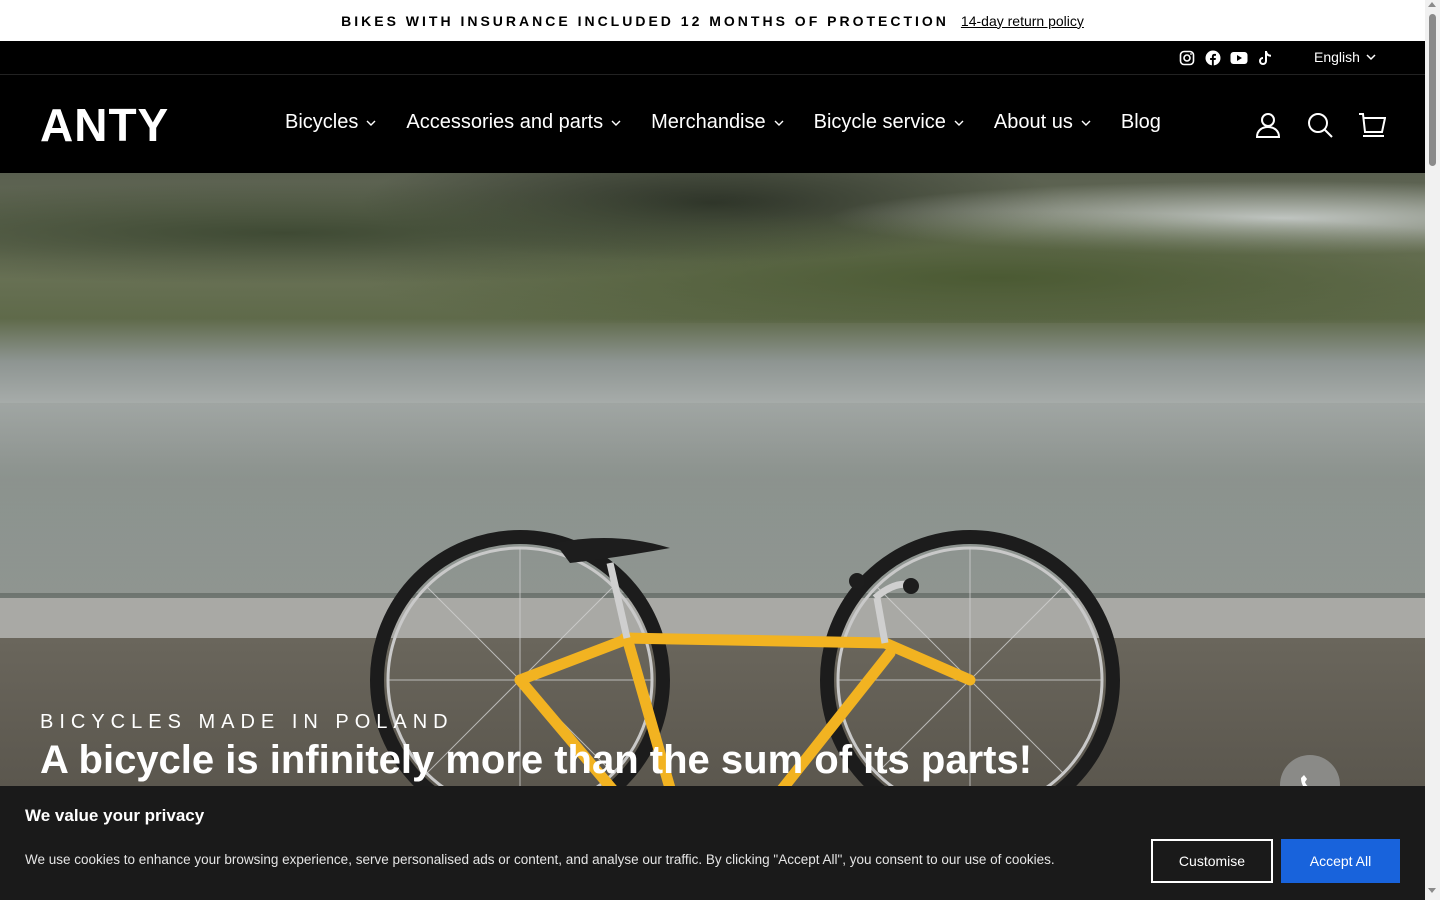  Describe the element at coordinates (1033, 122) in the screenshot. I see `nav-item-label: About us` at that location.